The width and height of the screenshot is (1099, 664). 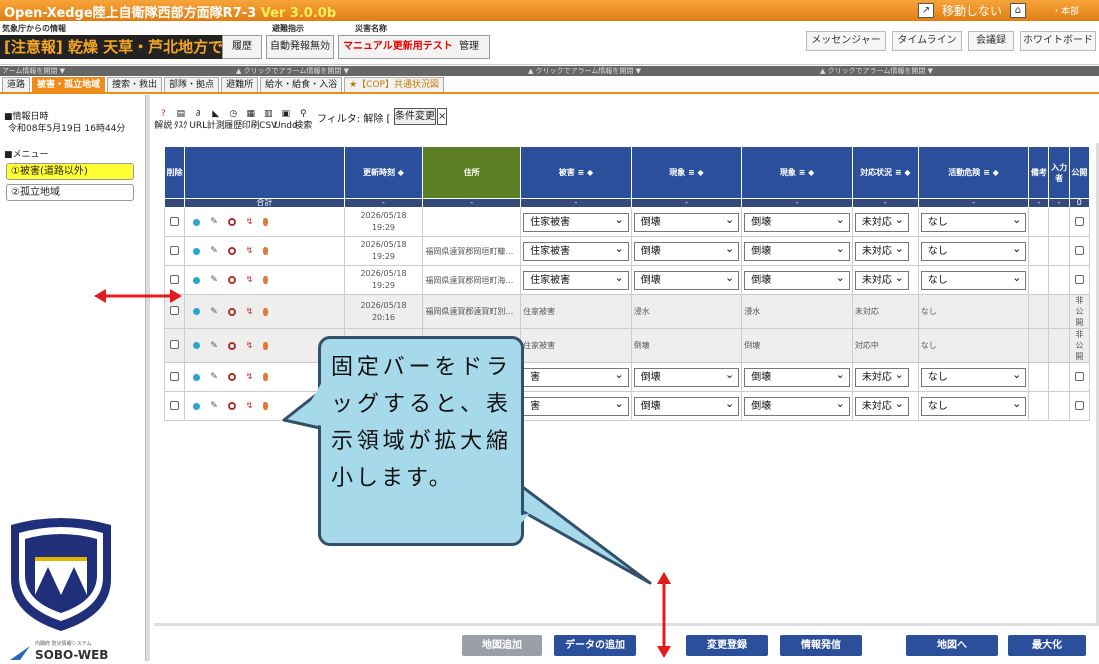 What do you see at coordinates (415, 116) in the screenshot?
I see `filter-change-button: 条件変更` at bounding box center [415, 116].